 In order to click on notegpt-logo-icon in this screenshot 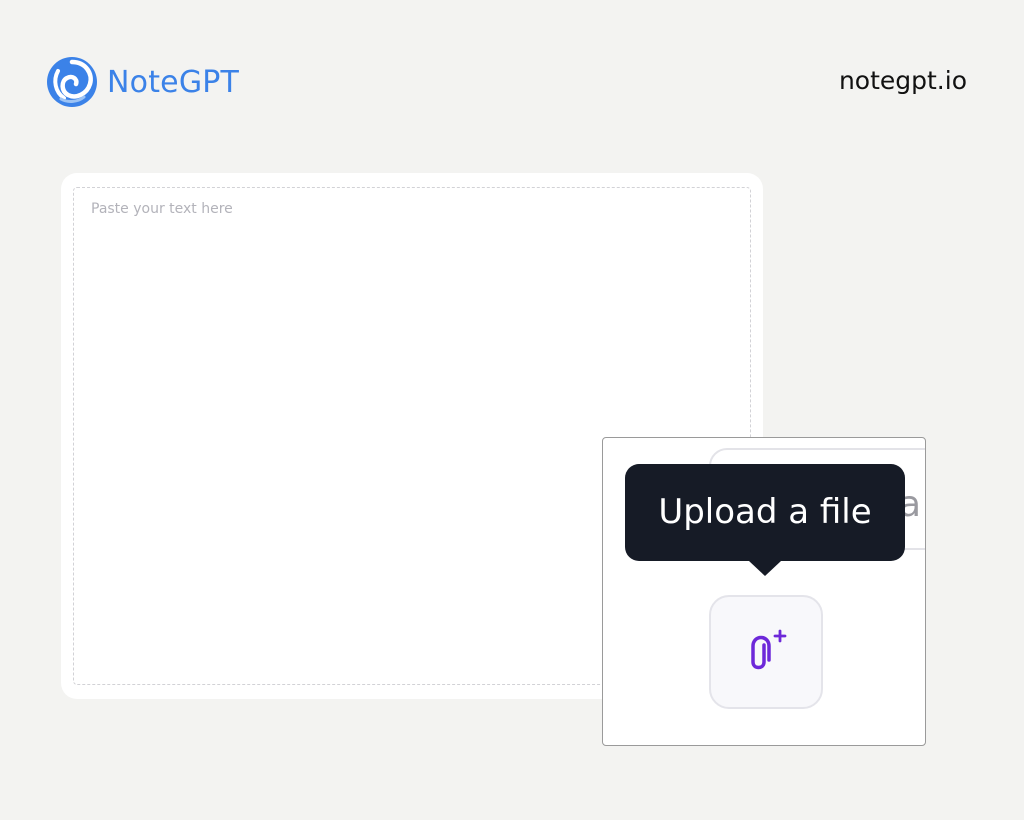, I will do `click(72, 82)`.